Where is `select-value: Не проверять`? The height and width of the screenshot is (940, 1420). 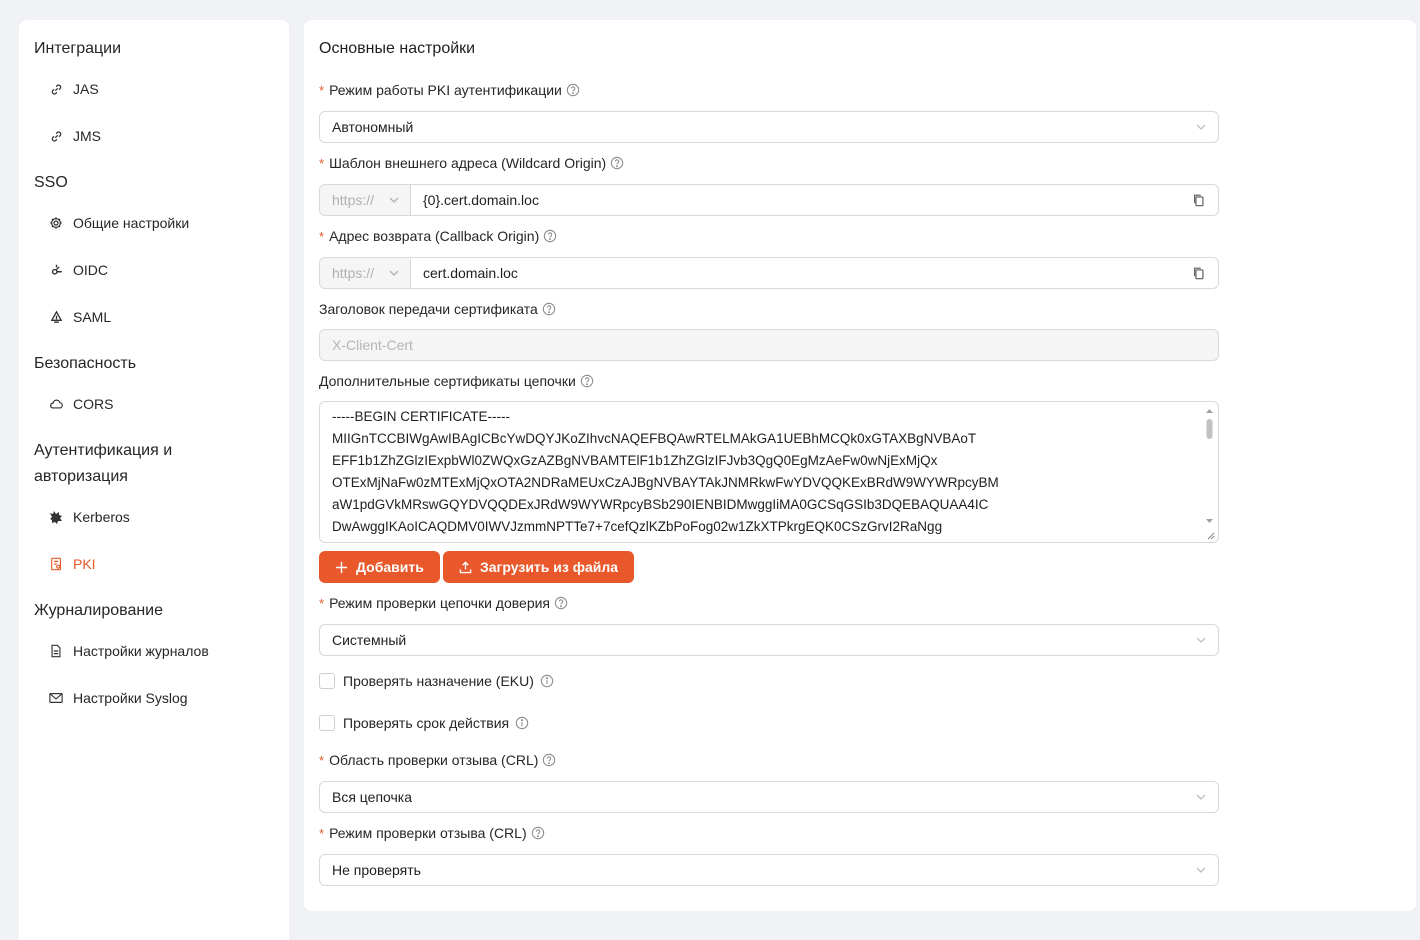
select-value: Не проверять is located at coordinates (376, 870).